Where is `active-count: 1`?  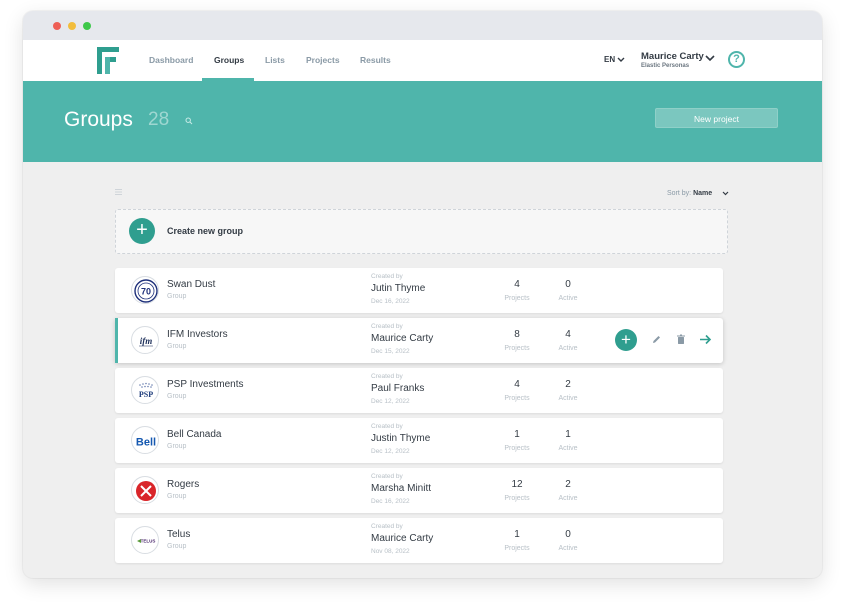 active-count: 1 is located at coordinates (568, 434).